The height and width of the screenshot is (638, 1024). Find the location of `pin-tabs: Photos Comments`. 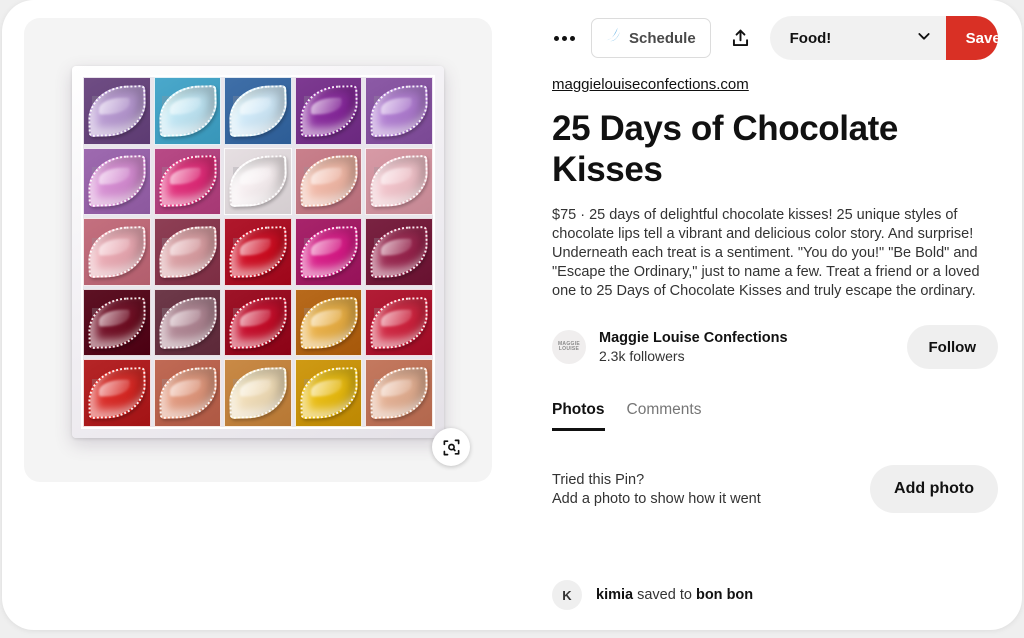

pin-tabs: Photos Comments is located at coordinates (775, 414).